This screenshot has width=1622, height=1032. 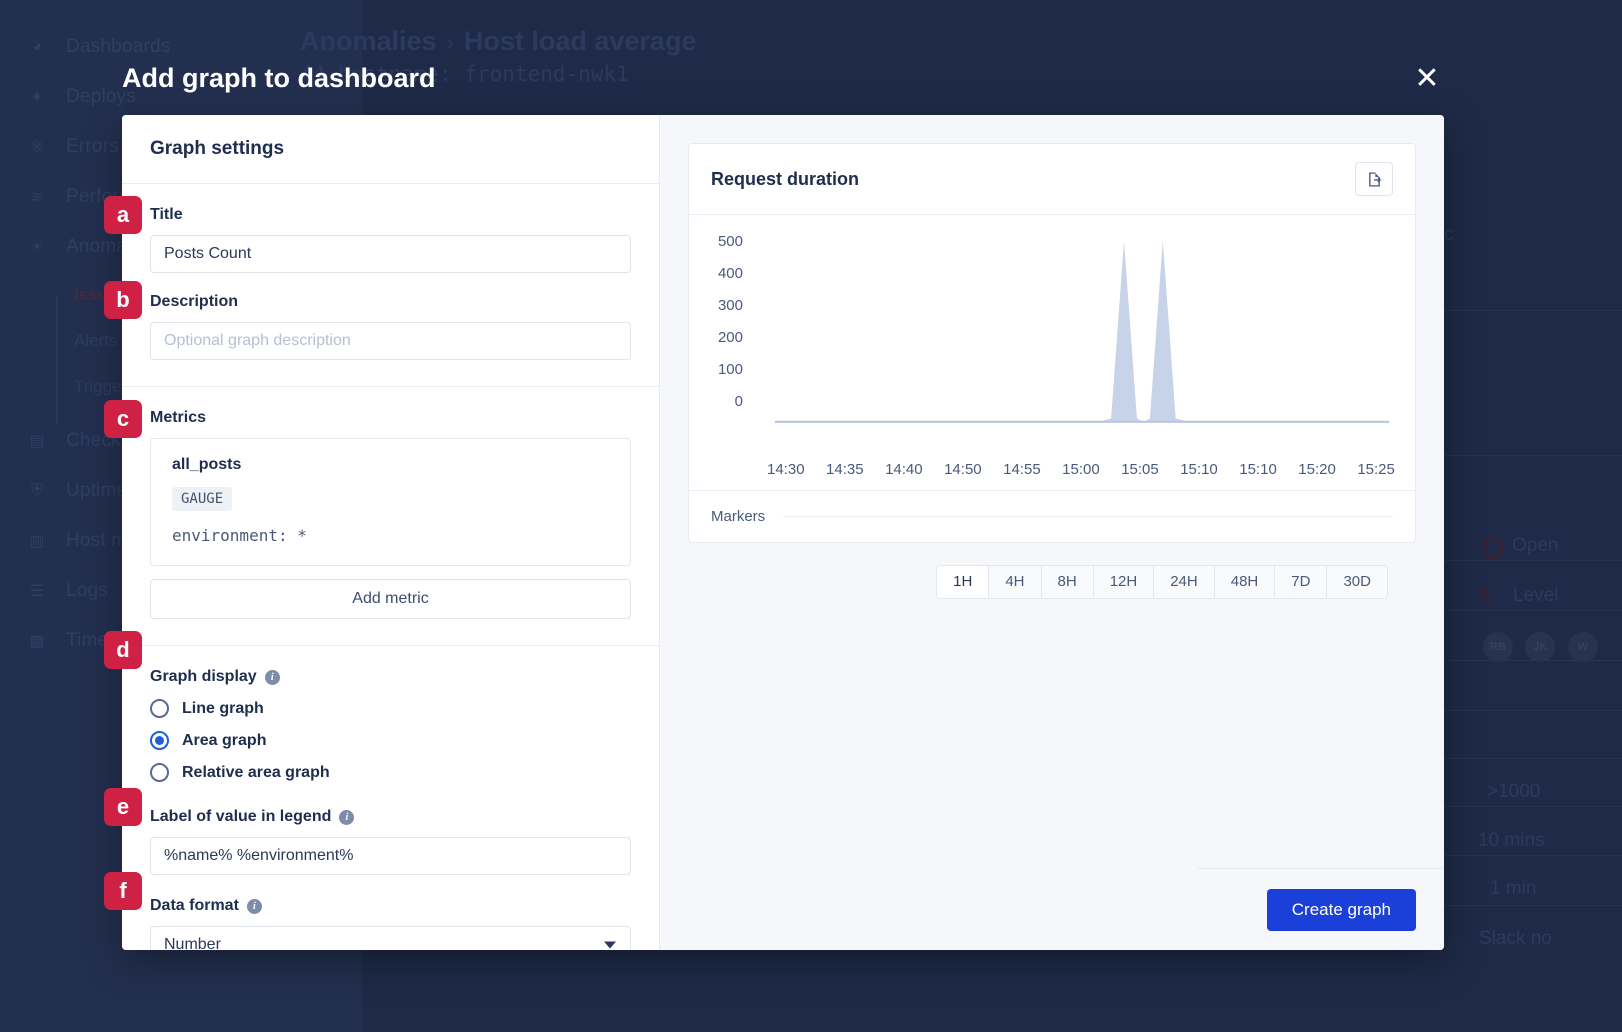 I want to click on data-format-select, so click(x=390, y=938).